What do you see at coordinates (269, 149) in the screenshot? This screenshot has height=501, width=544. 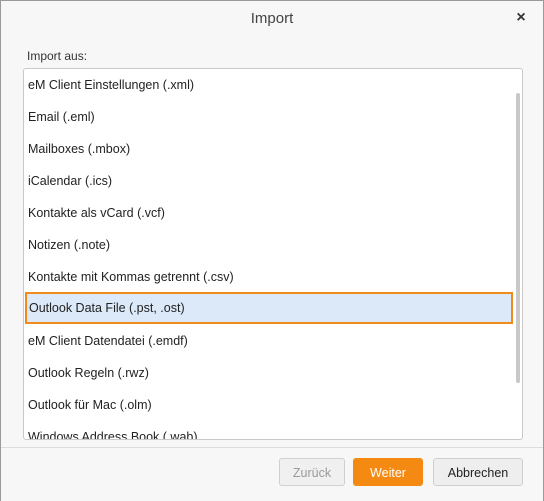 I see `list-item: Mailboxes (.mbox)` at bounding box center [269, 149].